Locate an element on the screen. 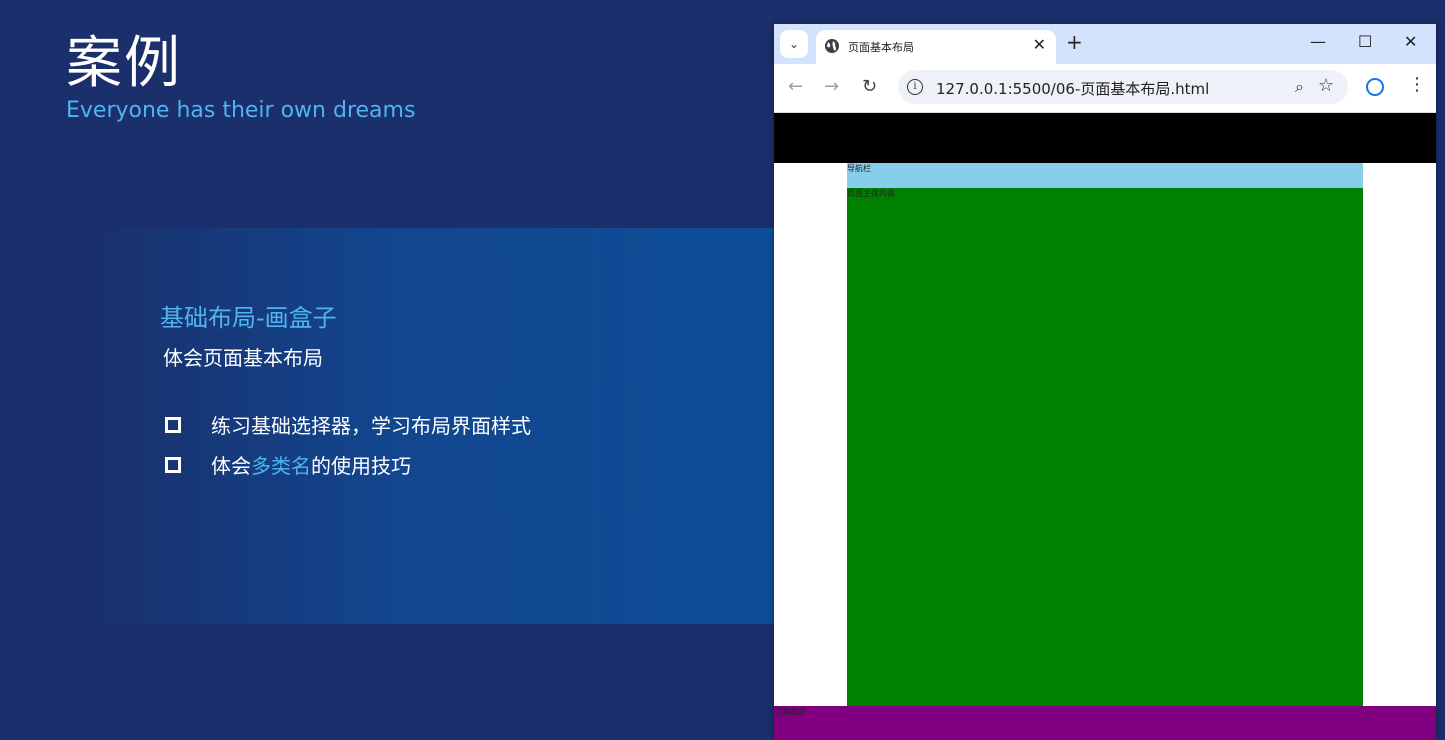 This screenshot has height=740, width=1445. back-icon: ← is located at coordinates (795, 86).